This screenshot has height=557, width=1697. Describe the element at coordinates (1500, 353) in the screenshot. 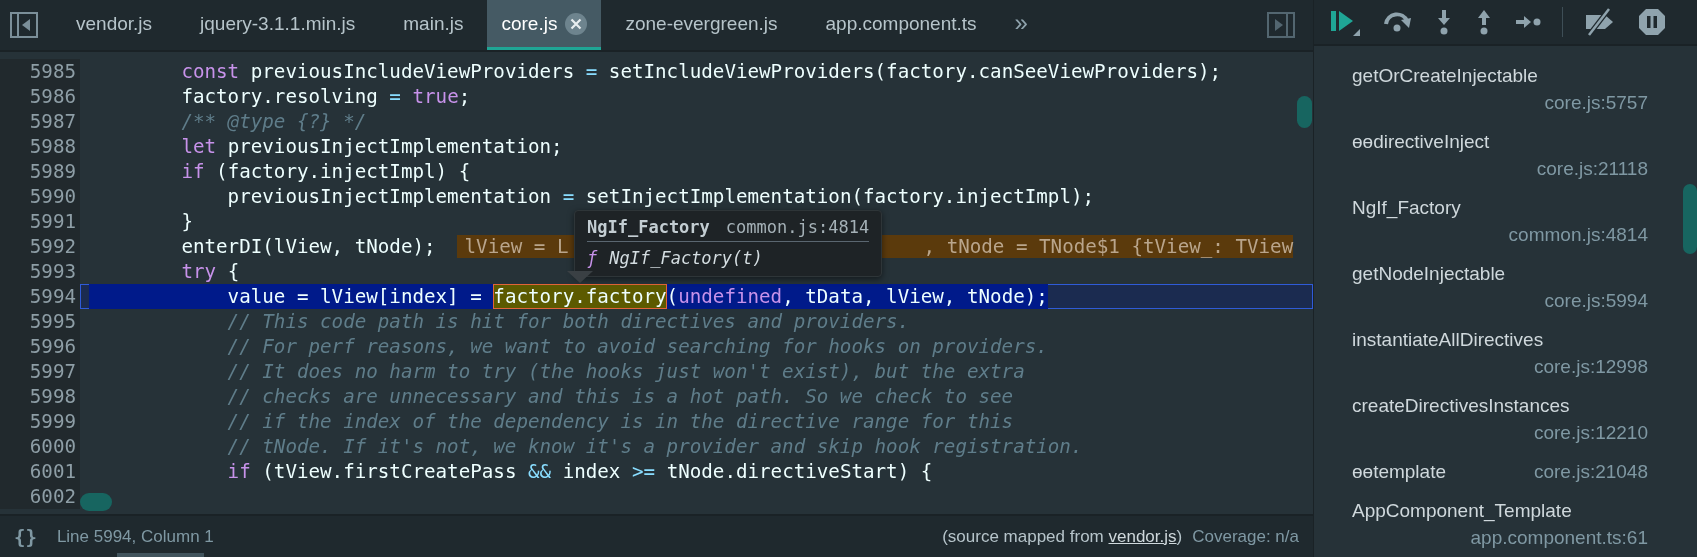

I see `call-frame: instantiateAllDirectives core.js:12998` at that location.